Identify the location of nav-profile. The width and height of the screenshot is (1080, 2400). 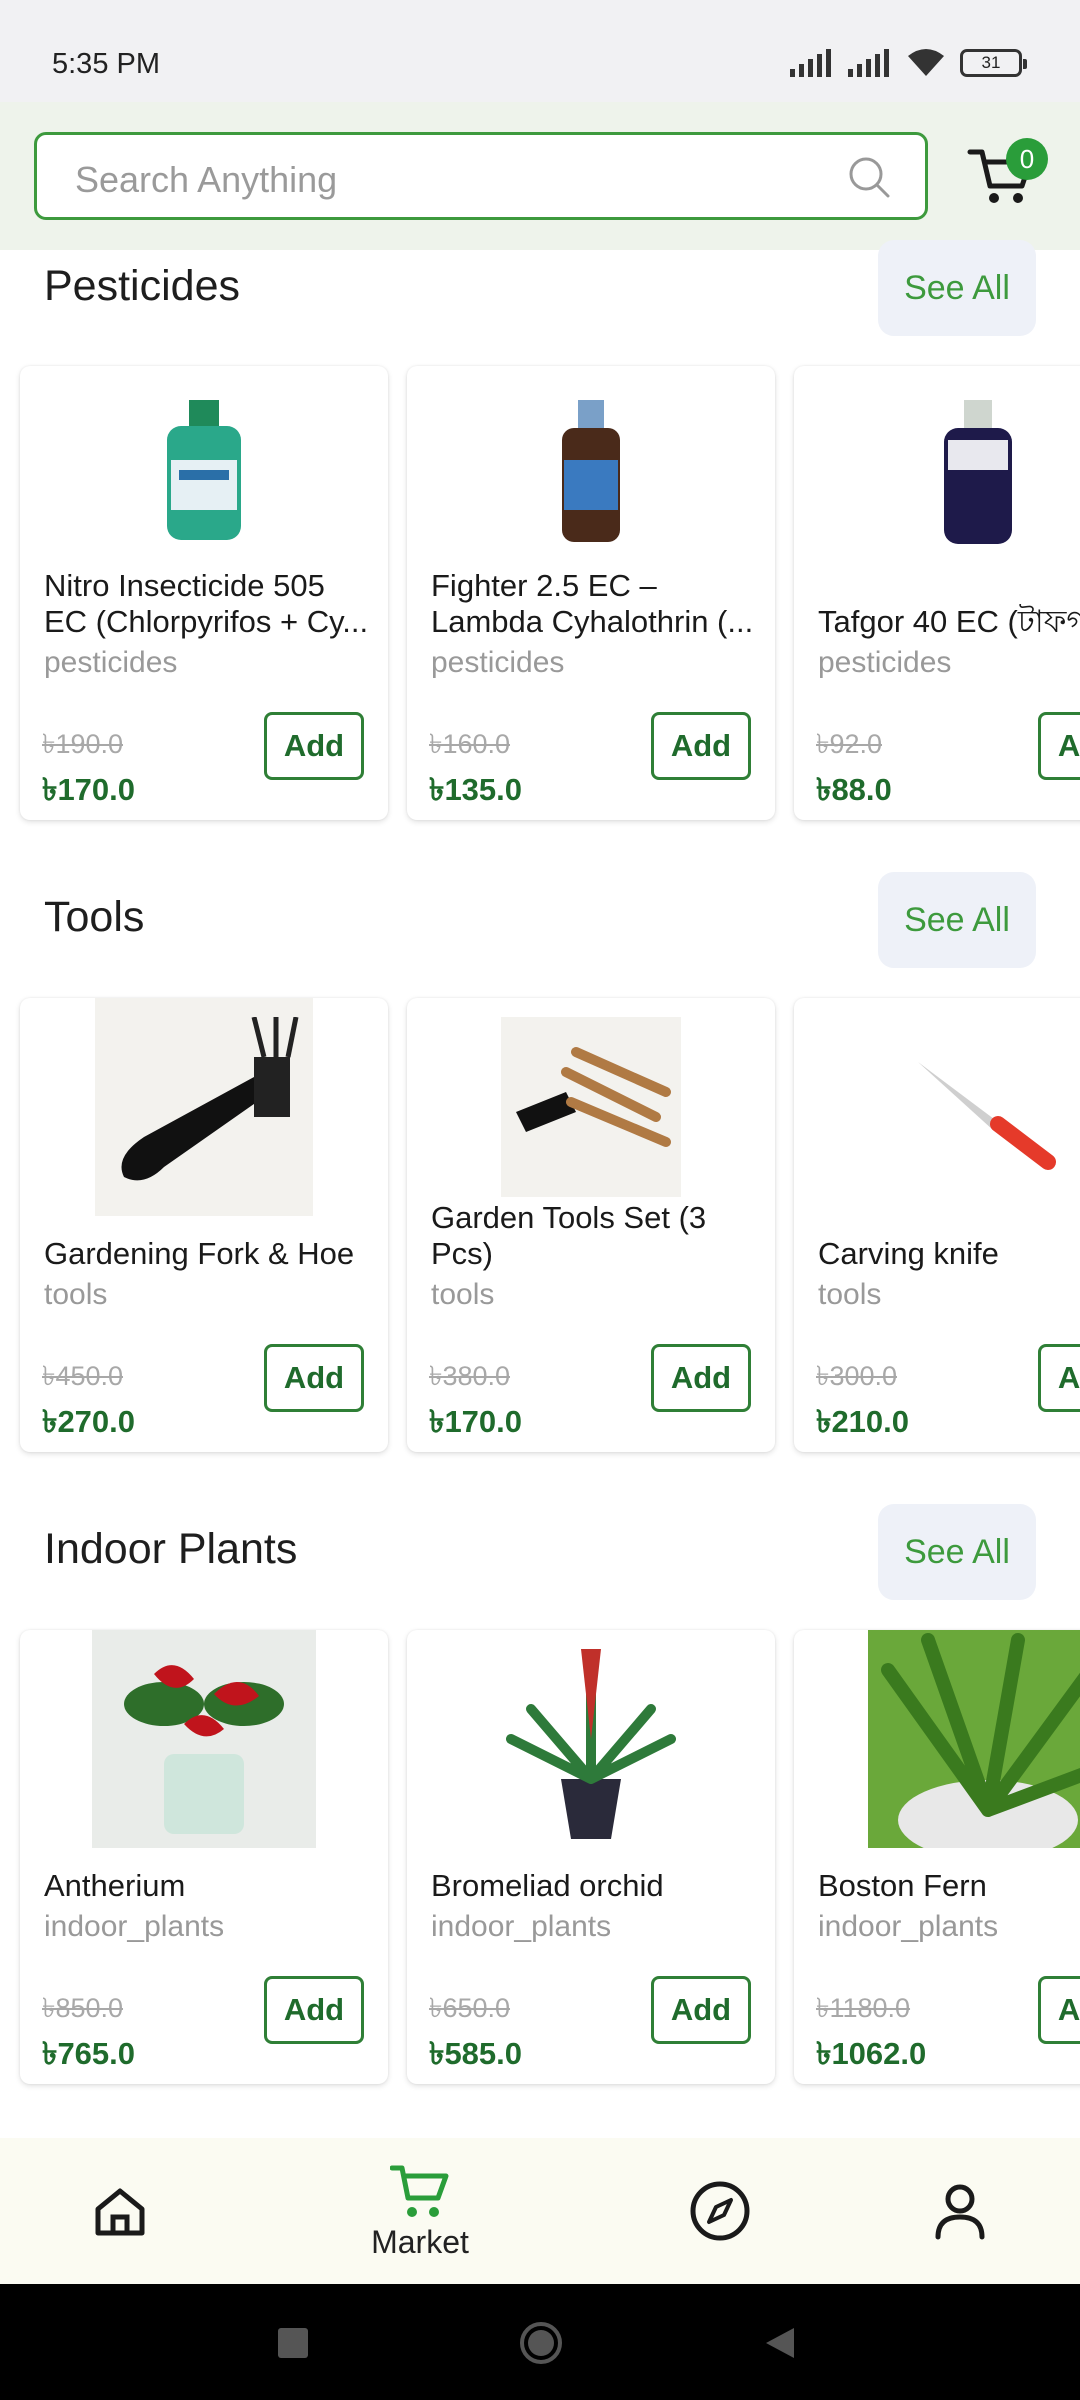
(960, 2211).